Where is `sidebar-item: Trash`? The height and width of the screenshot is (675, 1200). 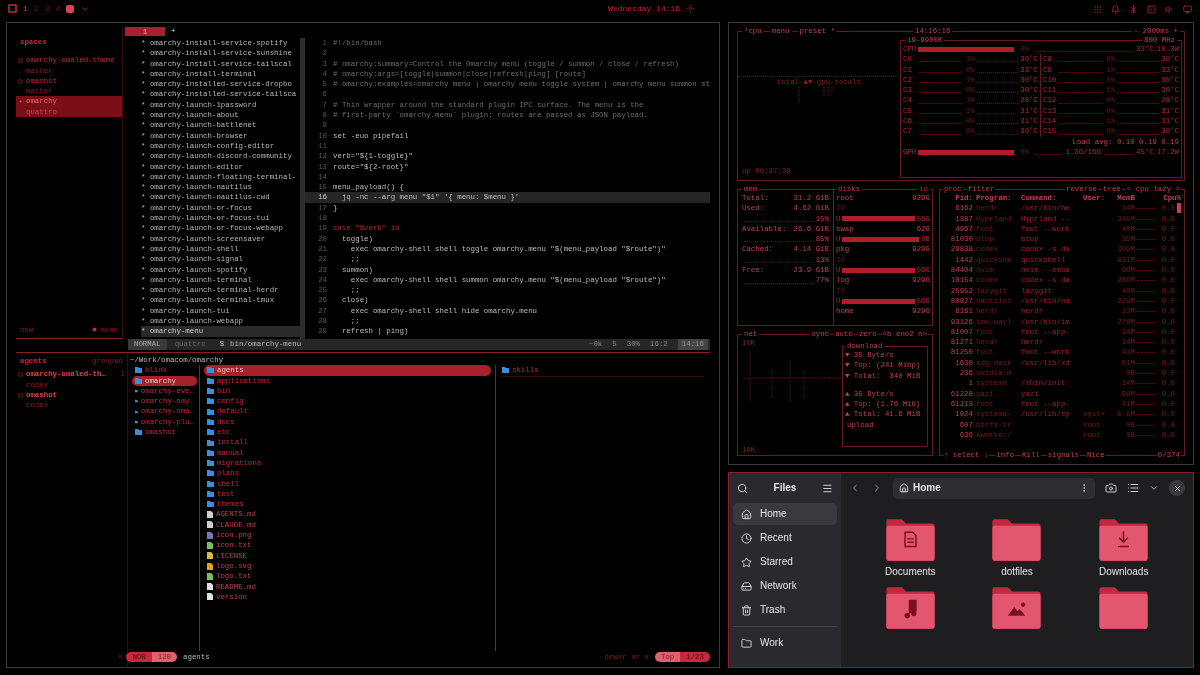 sidebar-item: Trash is located at coordinates (785, 610).